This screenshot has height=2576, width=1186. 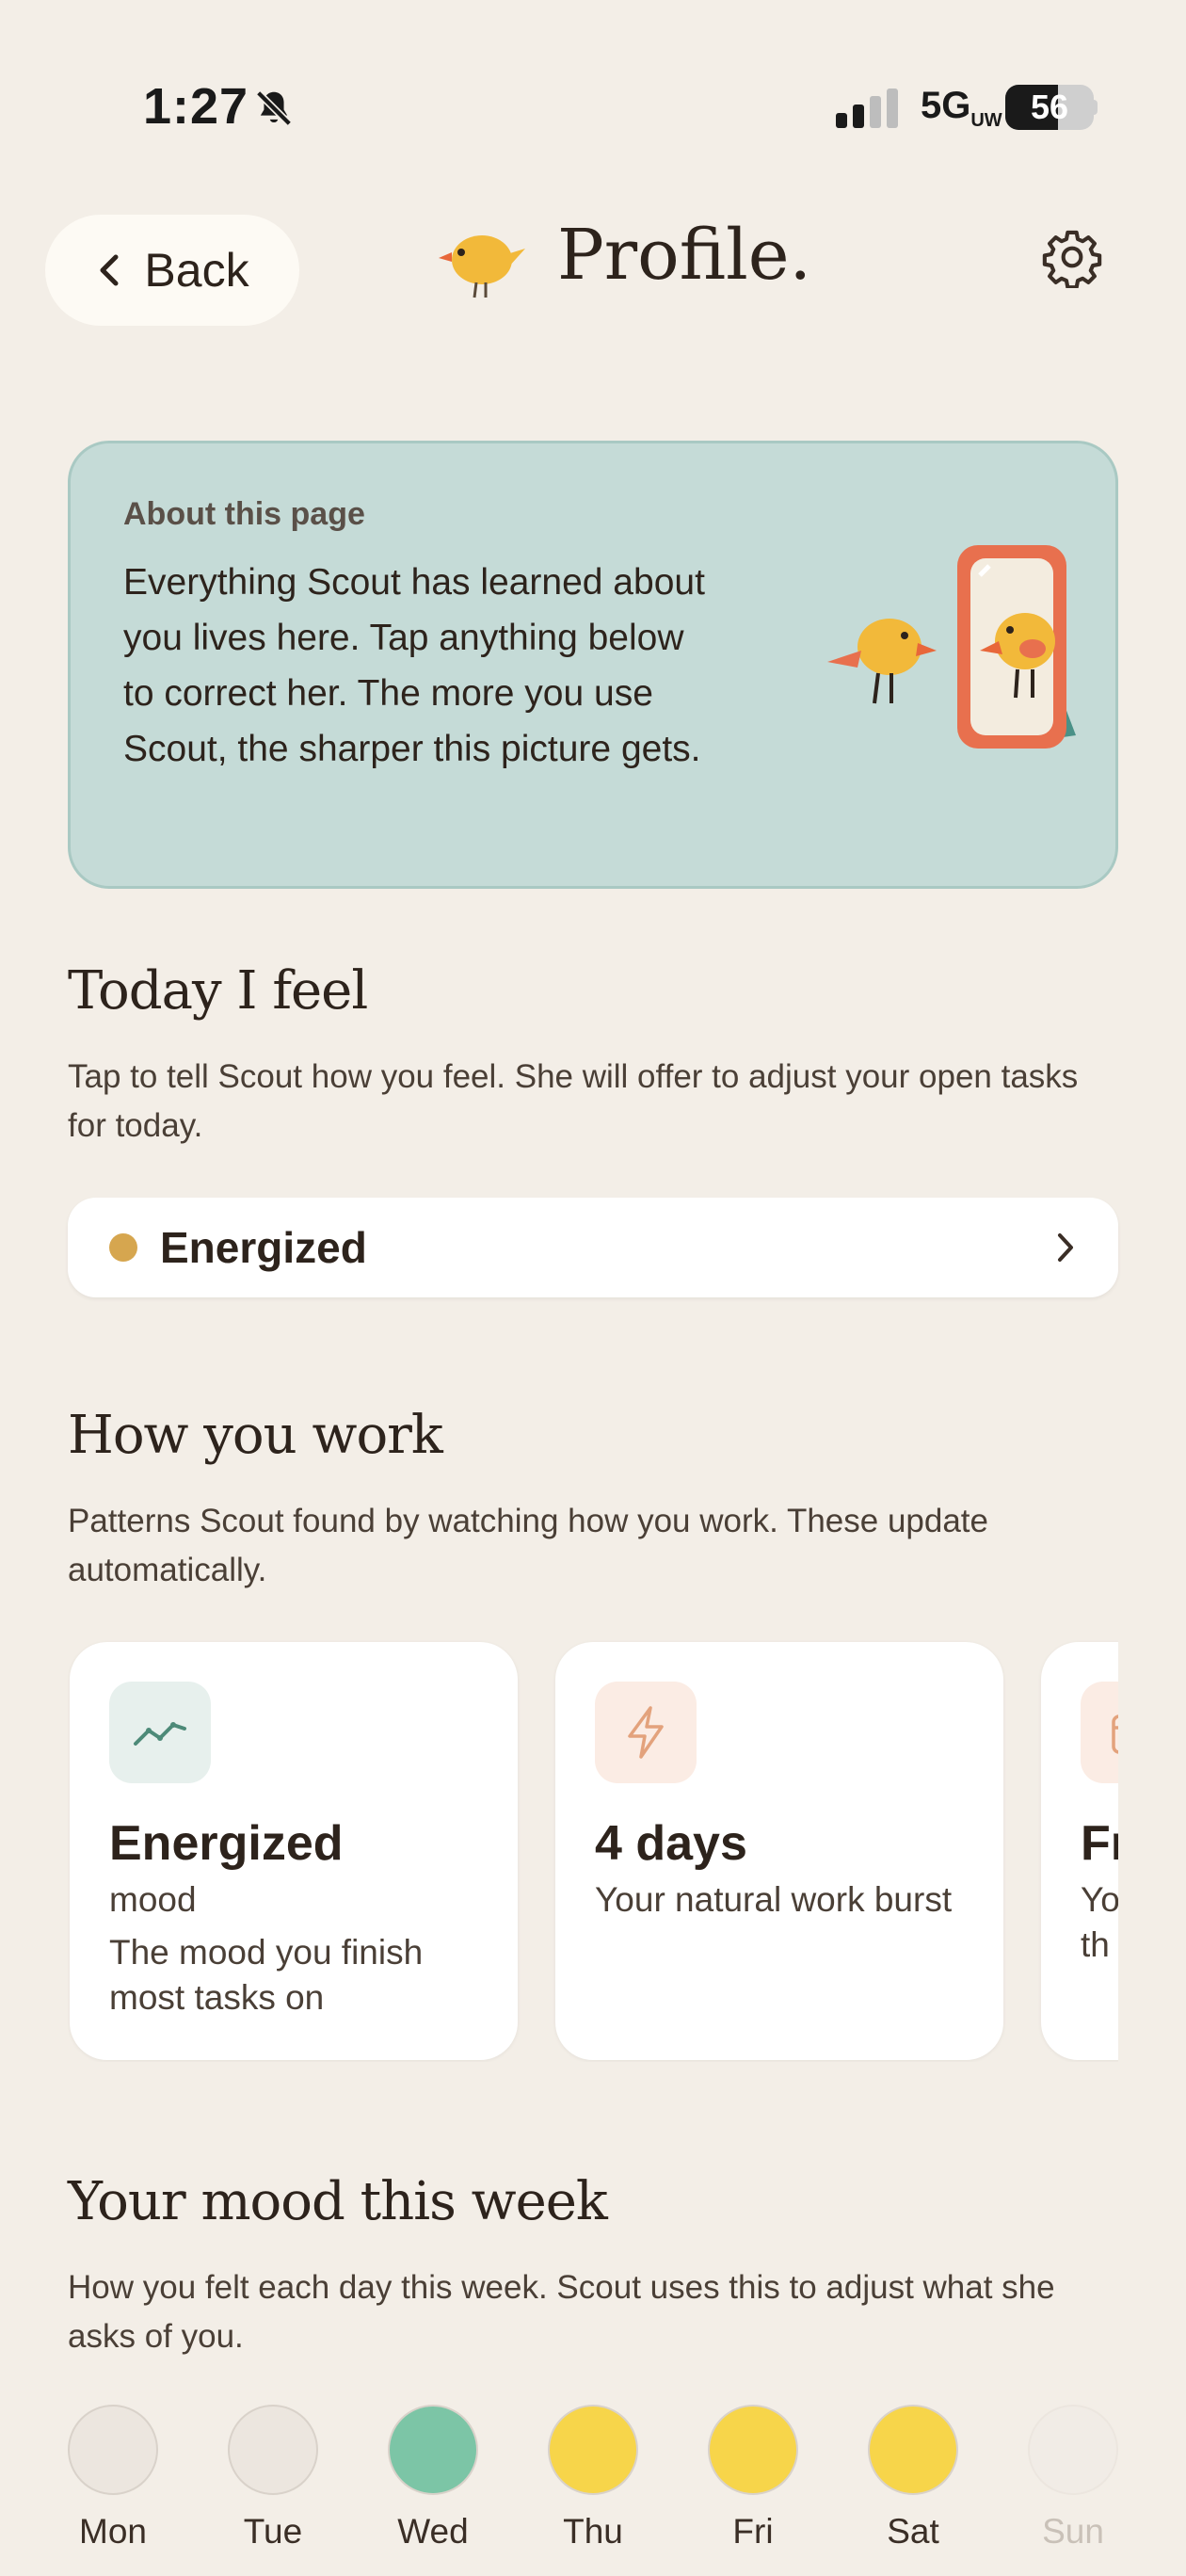 I want to click on pattern-card: 4 days Your natural work burst, so click(x=779, y=1851).